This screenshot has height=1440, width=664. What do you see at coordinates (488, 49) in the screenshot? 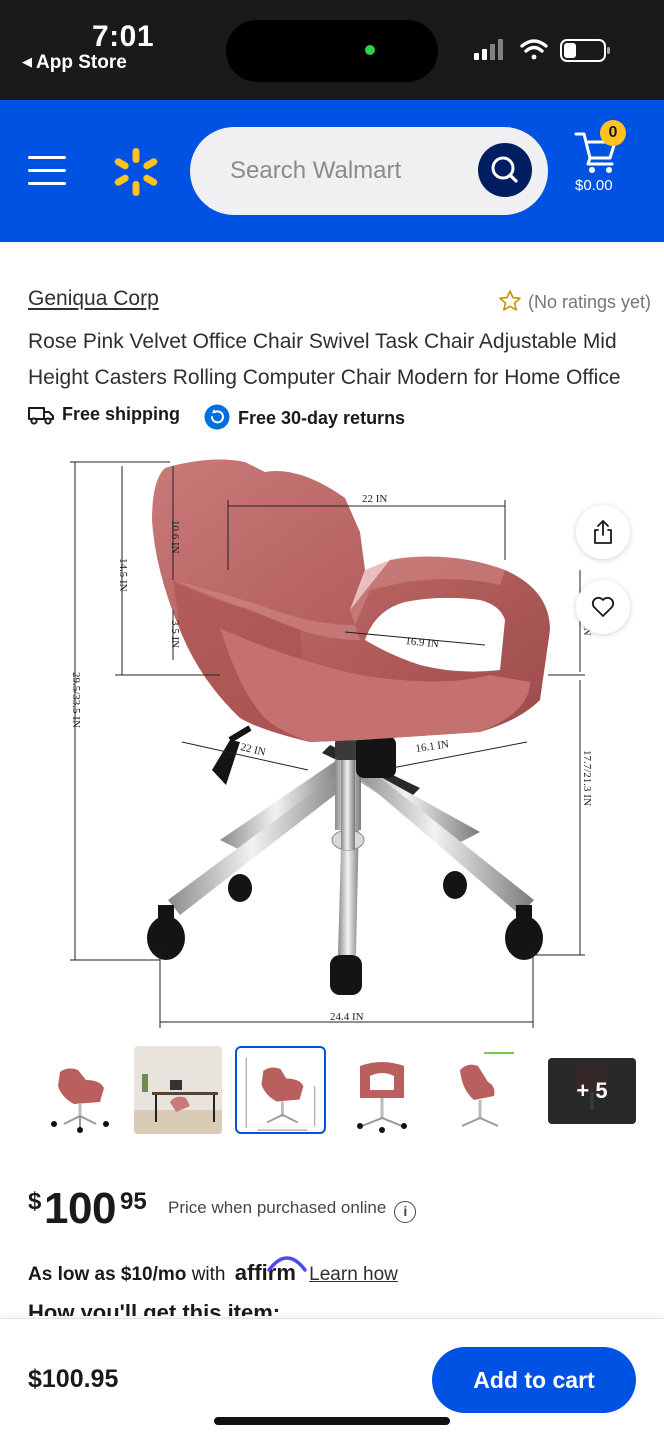
I see `cellular-signal-icon` at bounding box center [488, 49].